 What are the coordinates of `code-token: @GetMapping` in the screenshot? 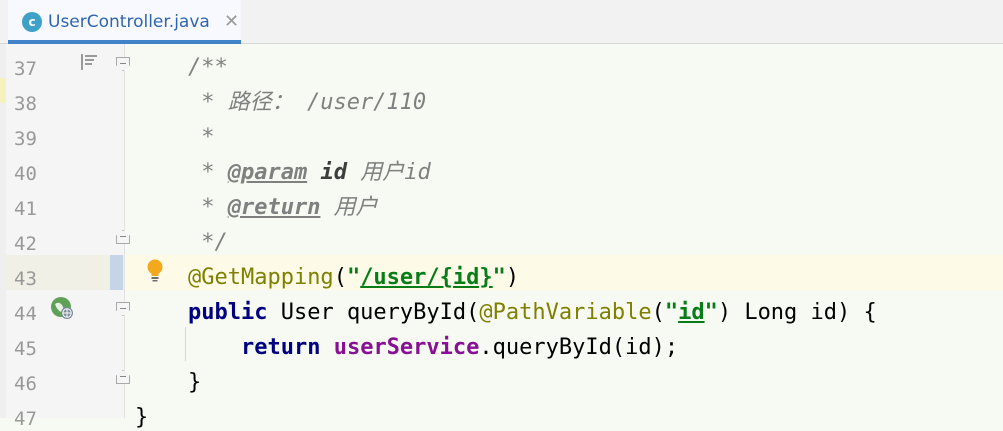 It's located at (260, 277).